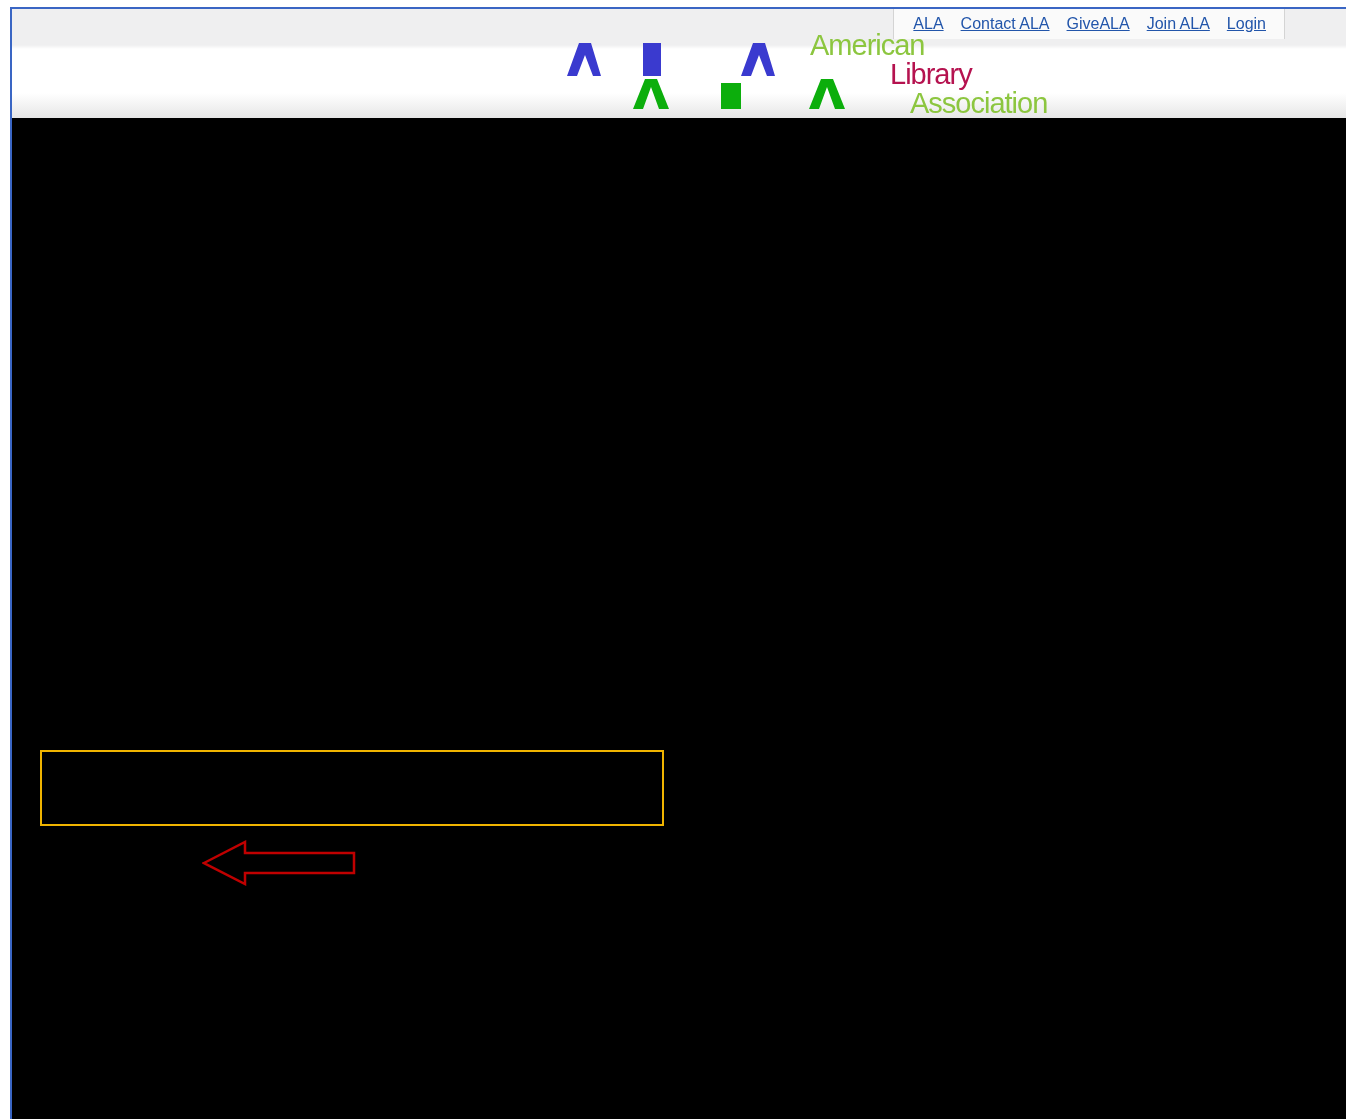 The image size is (1346, 1119). Describe the element at coordinates (932, 74) in the screenshot. I see `logo-text: Library` at that location.